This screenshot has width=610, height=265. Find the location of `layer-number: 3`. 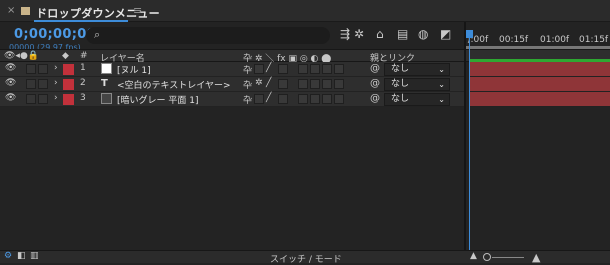

layer-number: 3 is located at coordinates (83, 98).